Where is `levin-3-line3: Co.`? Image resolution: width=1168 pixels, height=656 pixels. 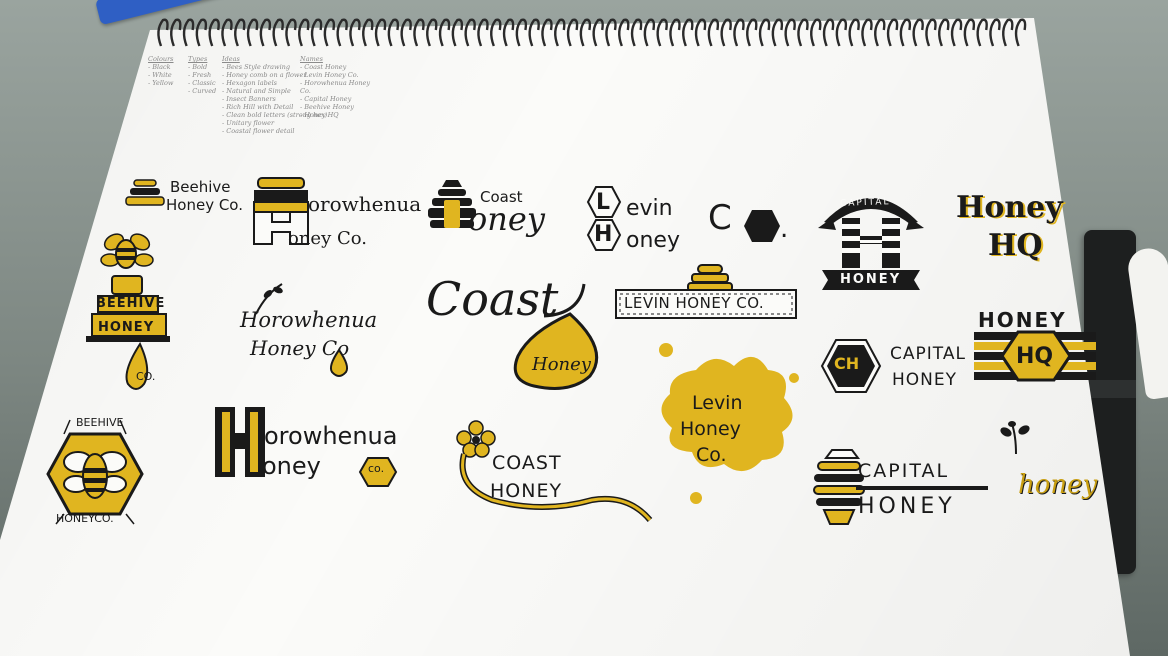 levin-3-line3: Co. is located at coordinates (711, 455).